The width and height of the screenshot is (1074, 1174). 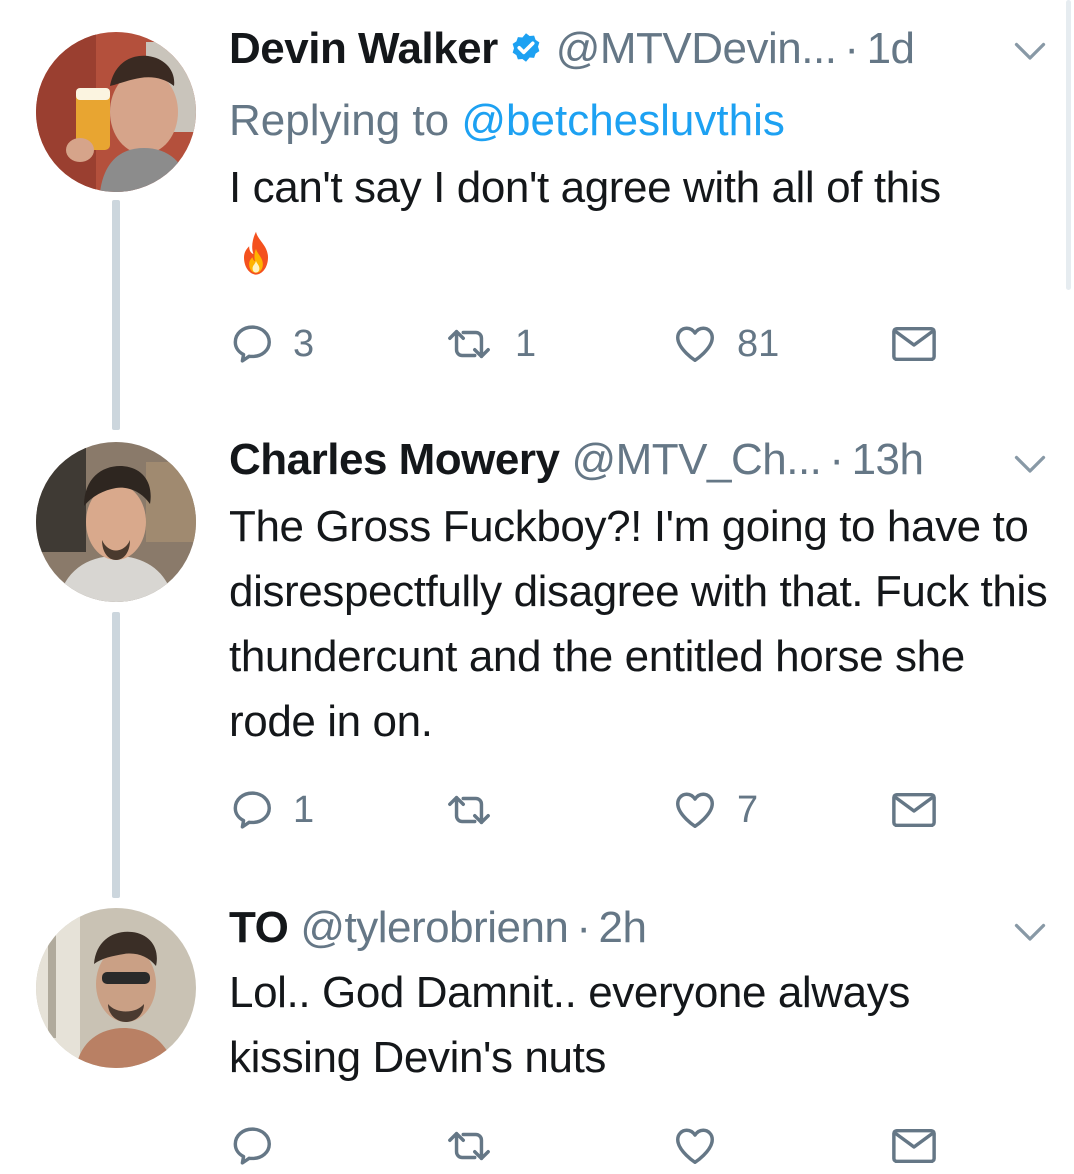 I want to click on reply-count: 3, so click(x=304, y=343).